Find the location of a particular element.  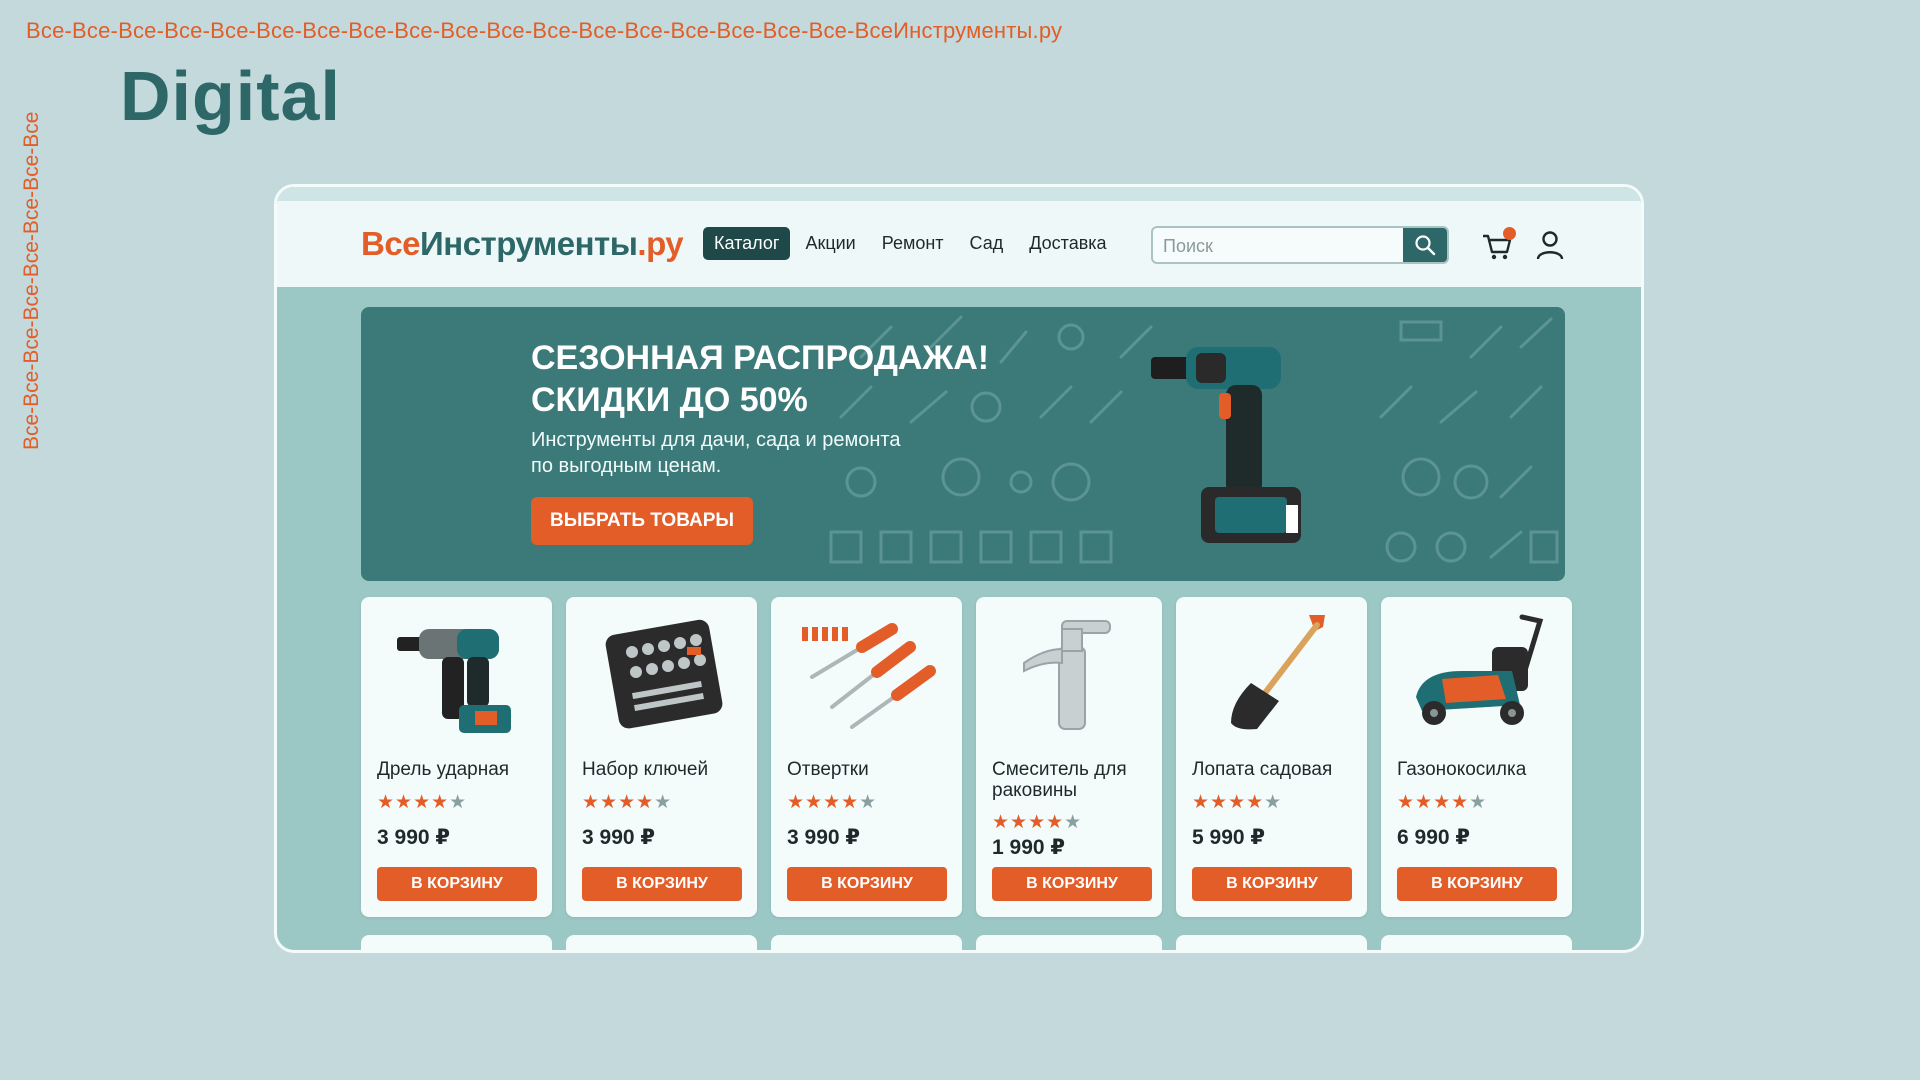

search-button is located at coordinates (1425, 245).